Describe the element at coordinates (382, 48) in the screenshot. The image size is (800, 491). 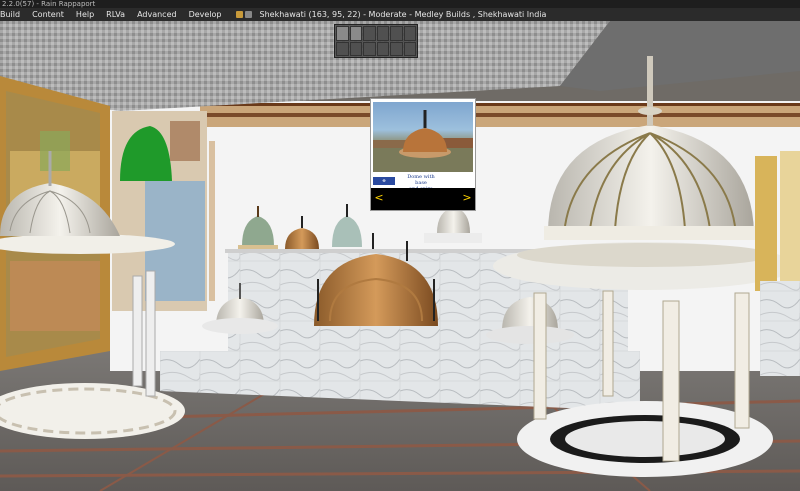
I see `move-up-button` at that location.